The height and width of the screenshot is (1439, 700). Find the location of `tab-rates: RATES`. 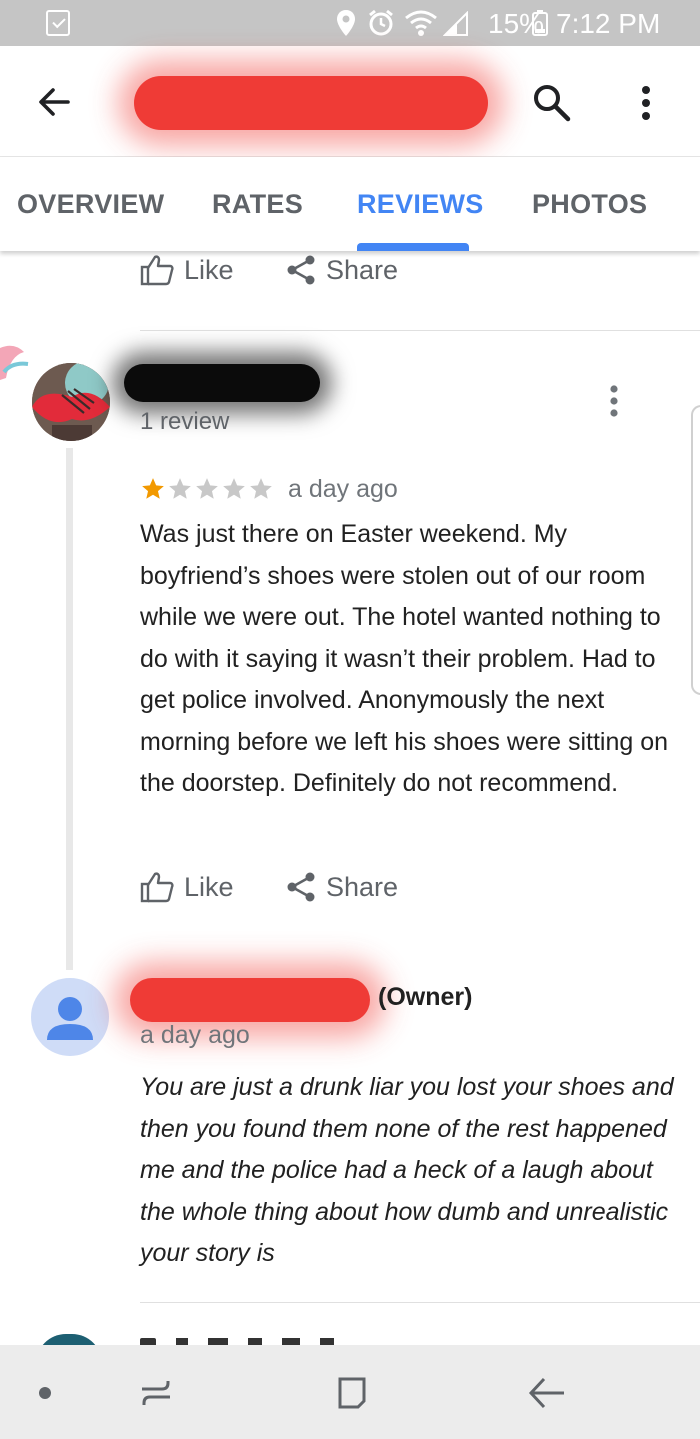

tab-rates: RATES is located at coordinates (257, 204).